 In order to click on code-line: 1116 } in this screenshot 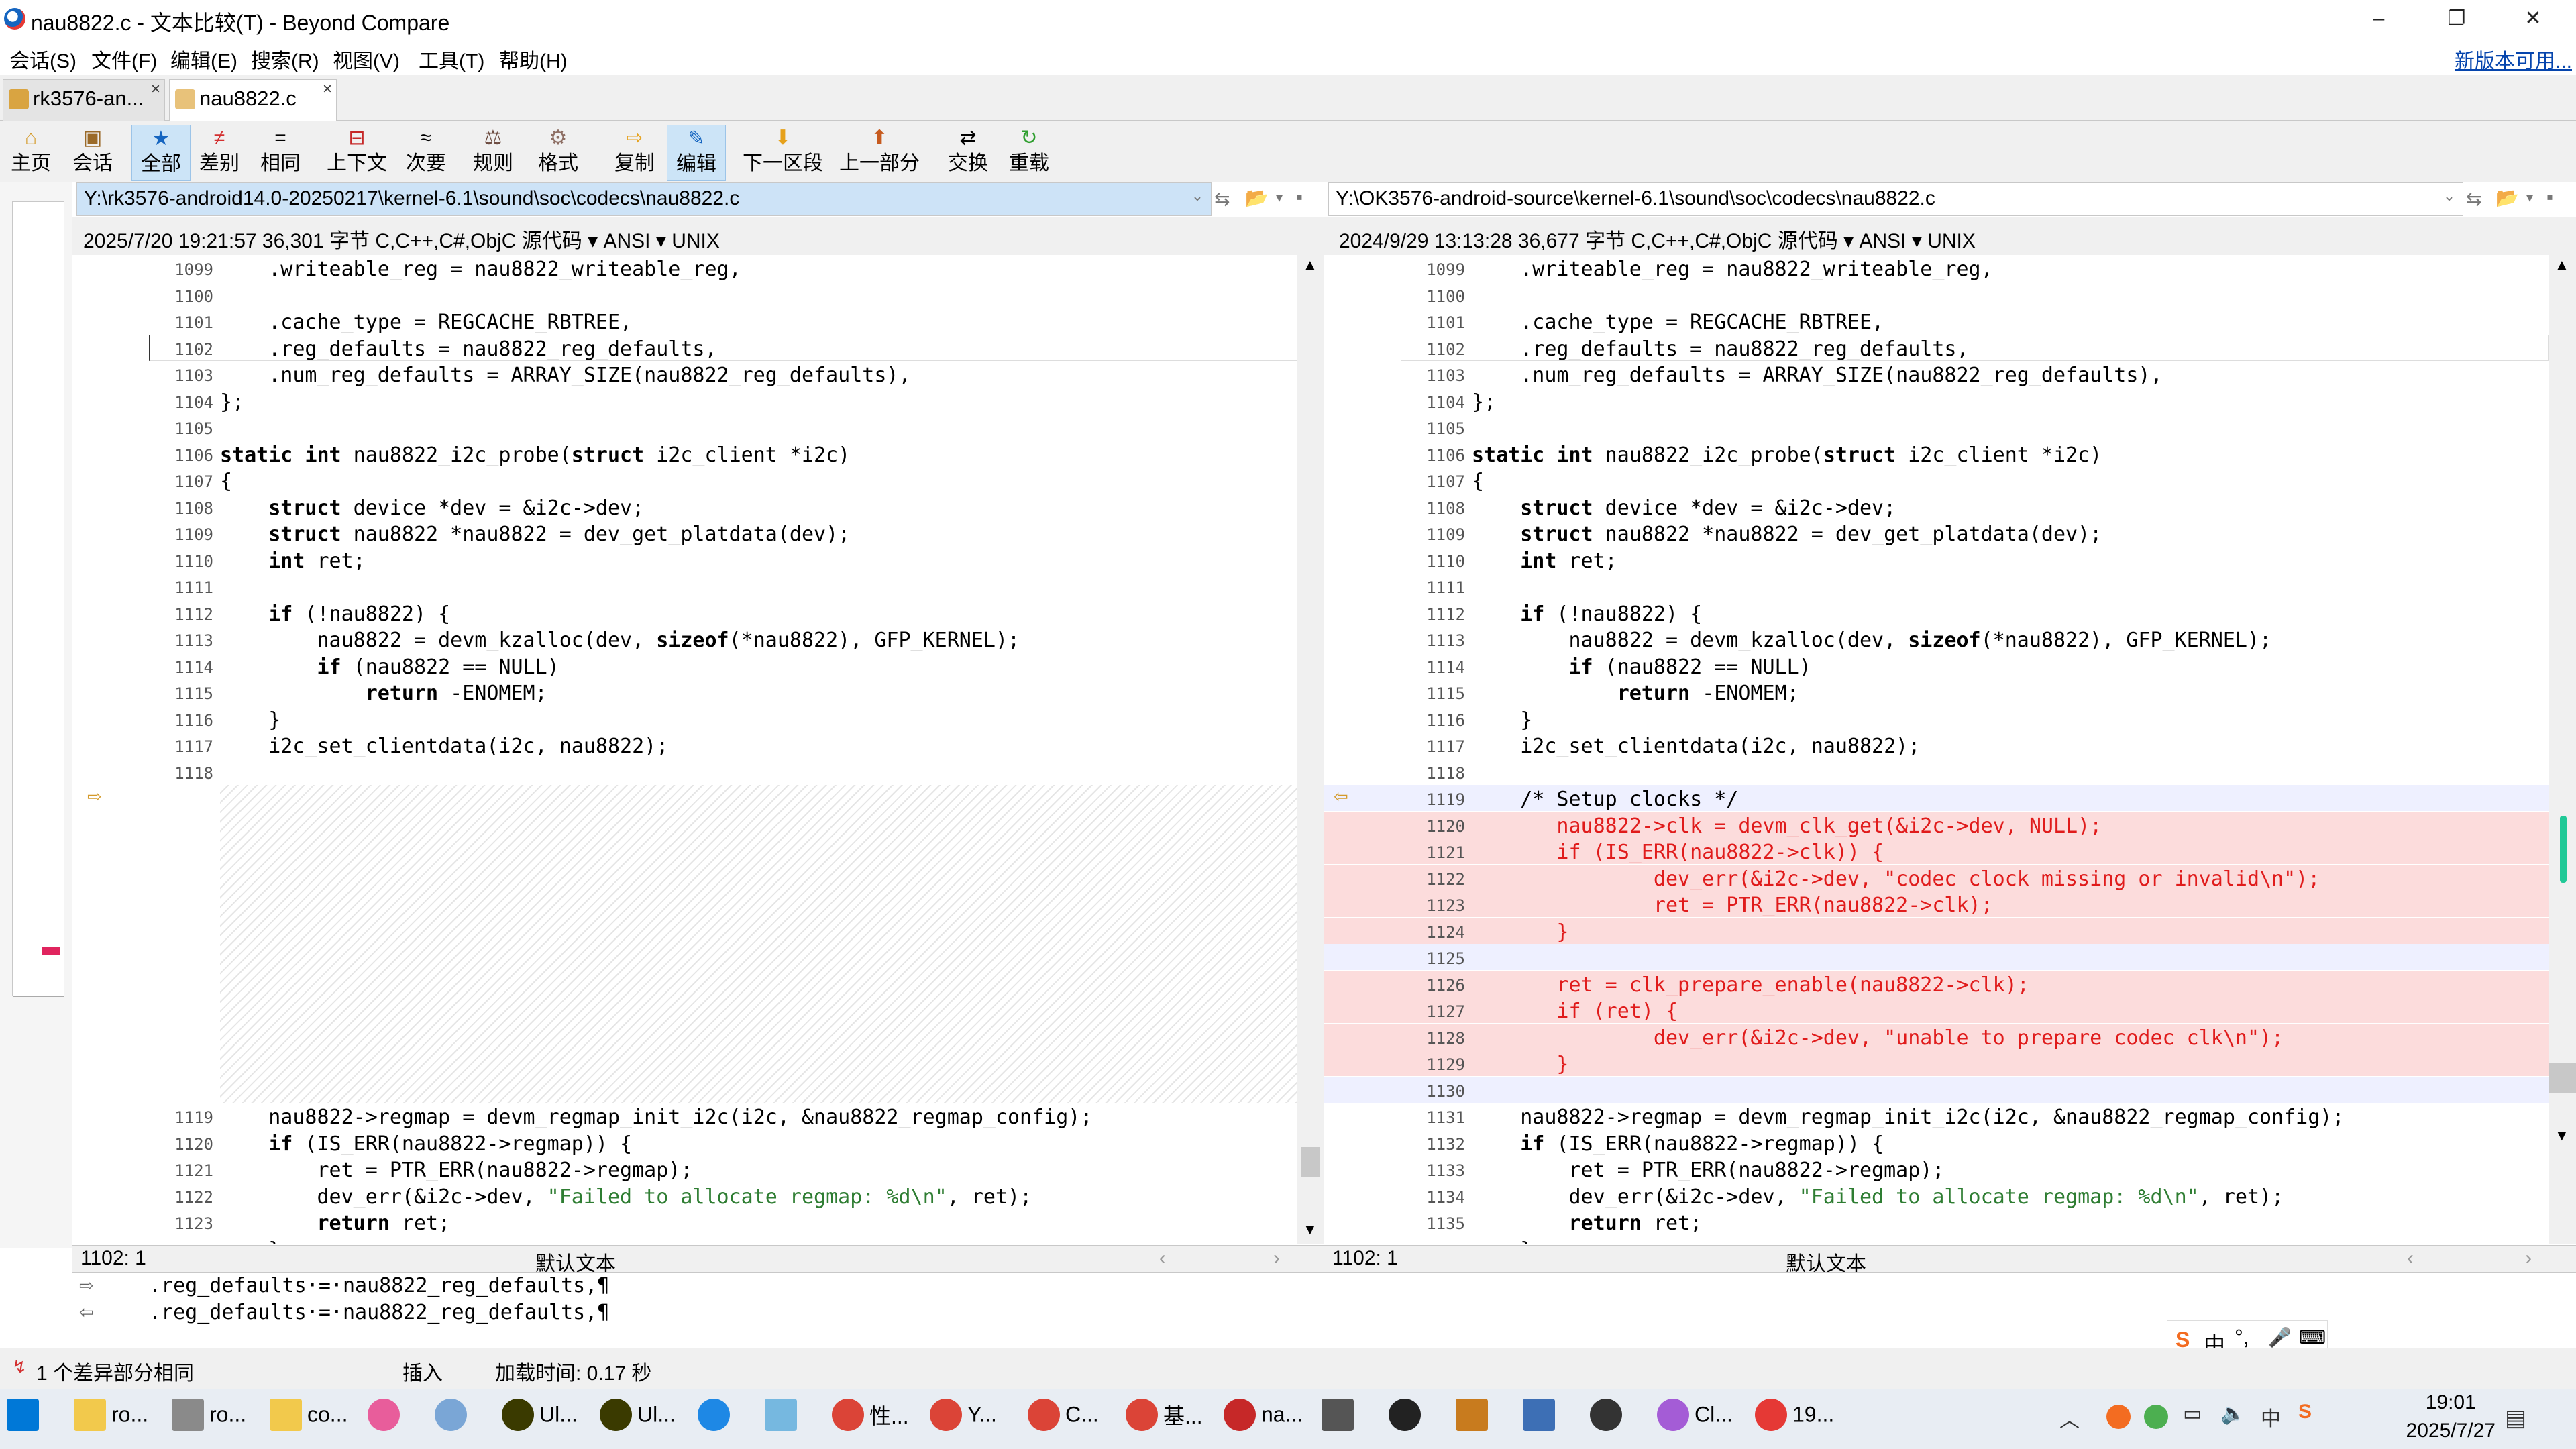, I will do `click(684, 719)`.